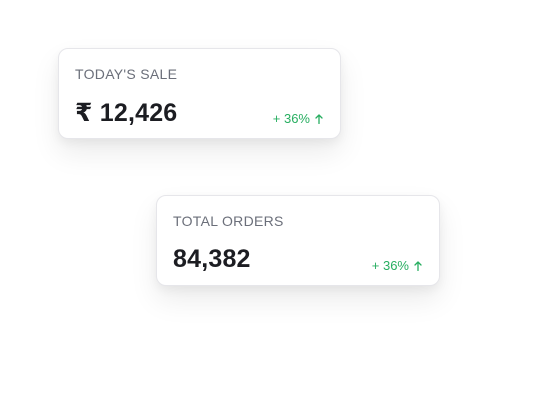  What do you see at coordinates (199, 93) in the screenshot?
I see `todays-sale-card: TODAY'S SALE ₹ 12,426 + 36%` at bounding box center [199, 93].